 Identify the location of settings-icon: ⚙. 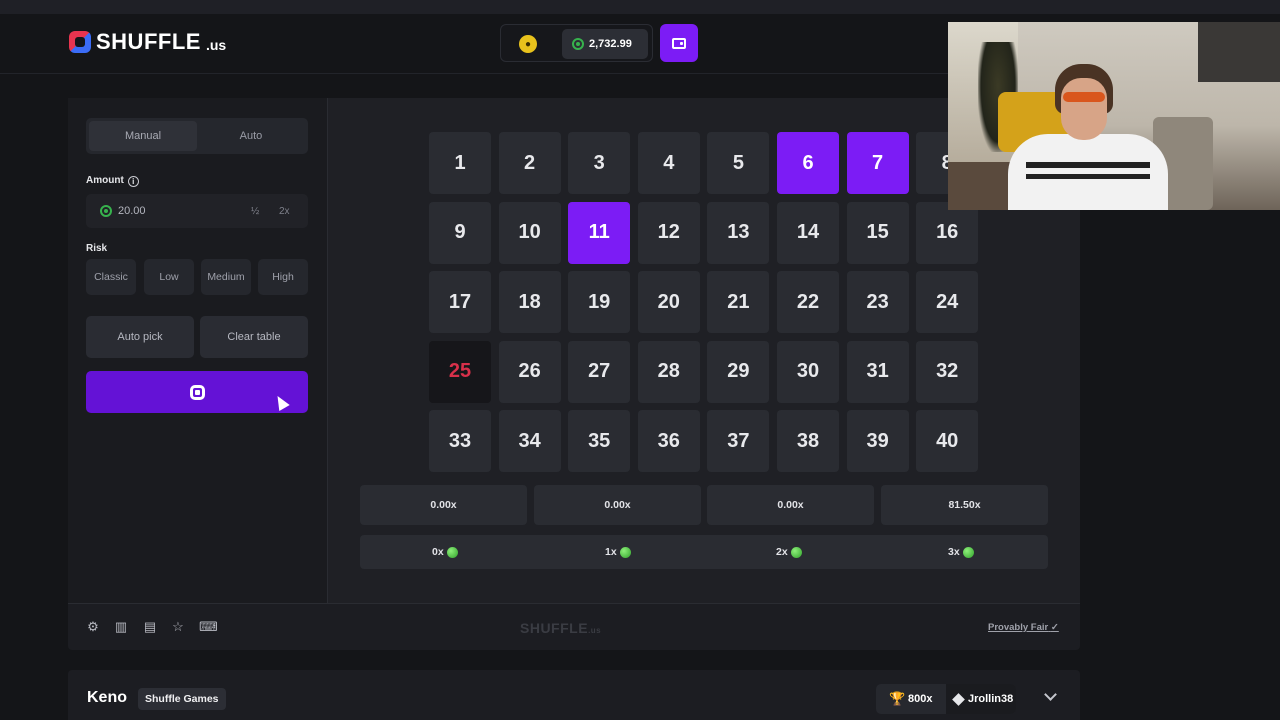
(93, 627).